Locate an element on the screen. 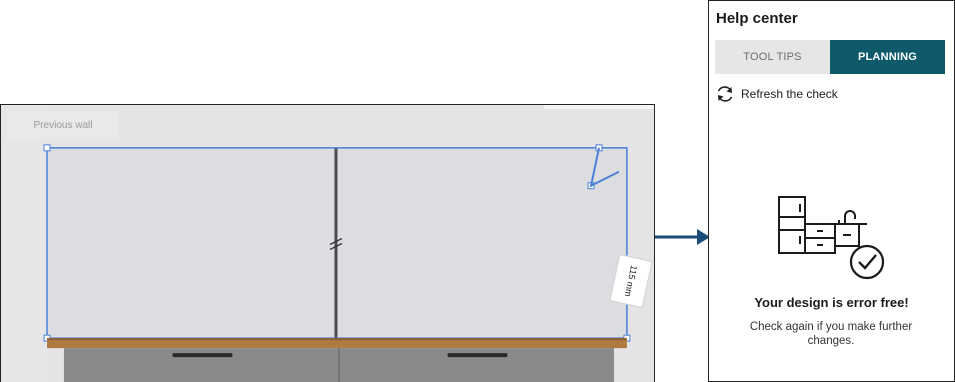 This screenshot has height=382, width=955. help-tabs: TOOL TIPS PLANNING is located at coordinates (830, 57).